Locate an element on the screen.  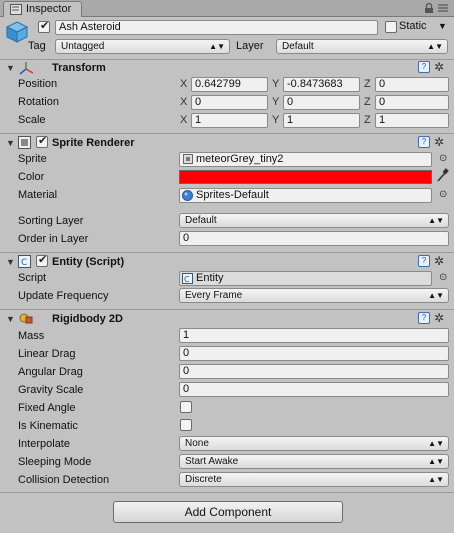
order-in-layer-field: 0 is located at coordinates (314, 238).